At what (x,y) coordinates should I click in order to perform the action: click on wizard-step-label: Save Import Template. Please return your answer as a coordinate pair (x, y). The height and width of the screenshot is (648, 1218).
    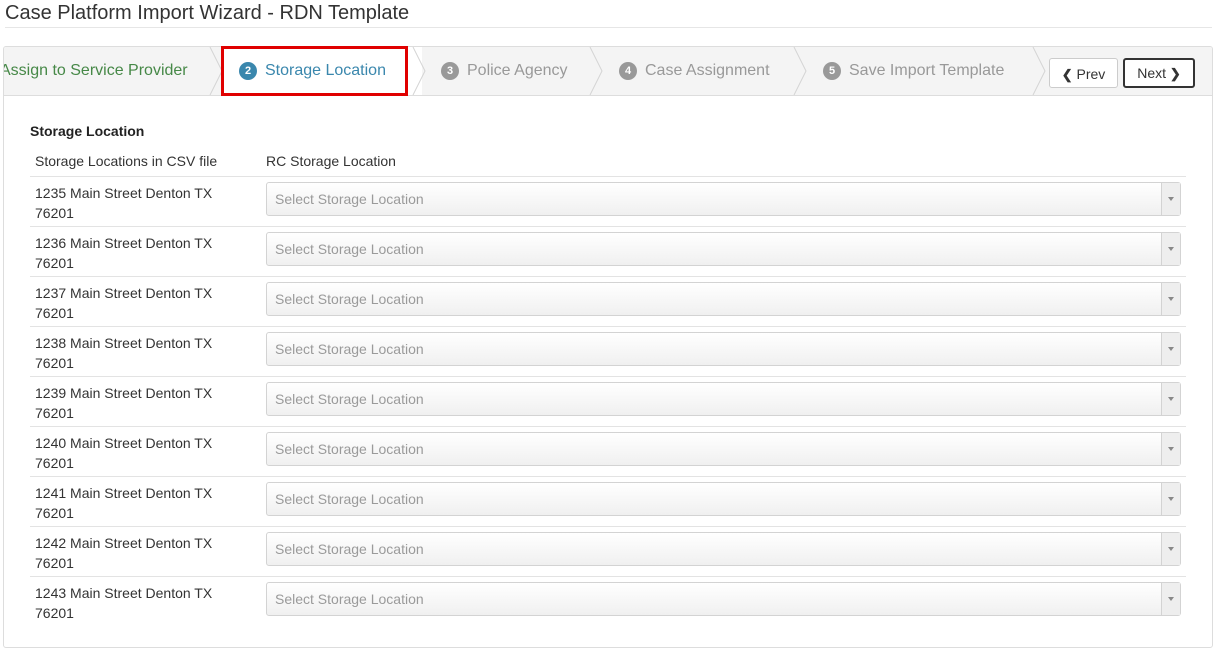
    Looking at the image, I should click on (927, 70).